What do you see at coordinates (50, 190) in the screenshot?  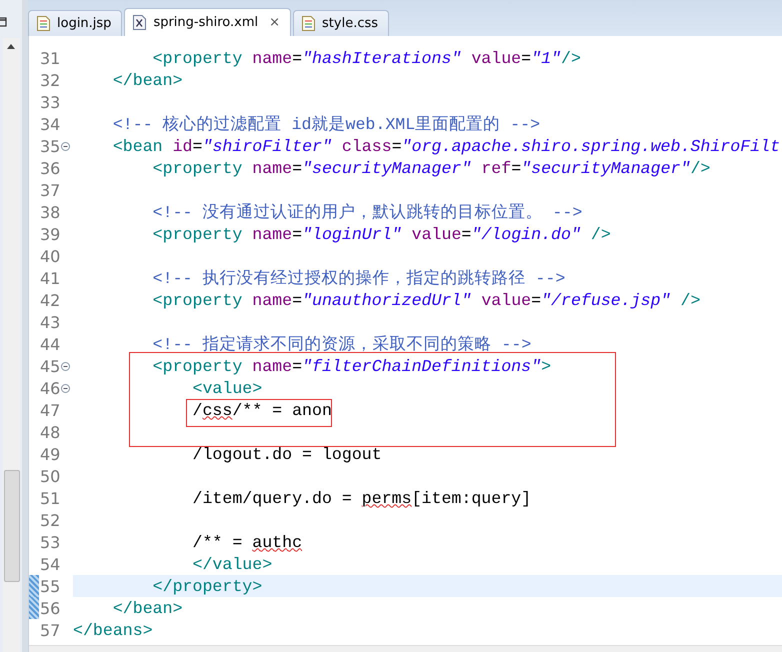 I see `line-number: 37` at bounding box center [50, 190].